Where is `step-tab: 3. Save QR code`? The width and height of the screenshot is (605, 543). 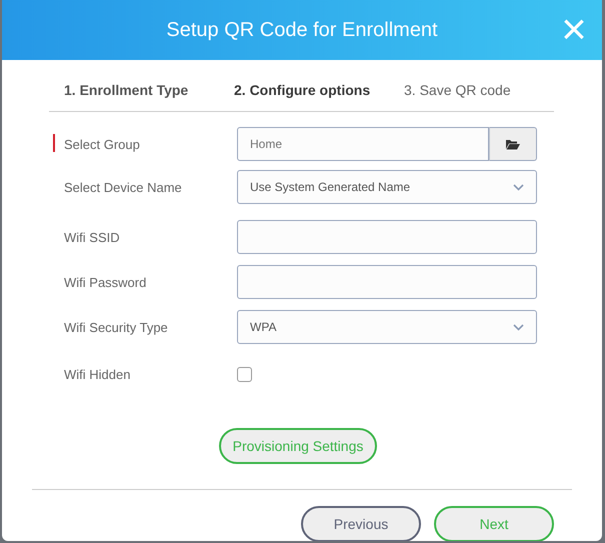 step-tab: 3. Save QR code is located at coordinates (457, 90).